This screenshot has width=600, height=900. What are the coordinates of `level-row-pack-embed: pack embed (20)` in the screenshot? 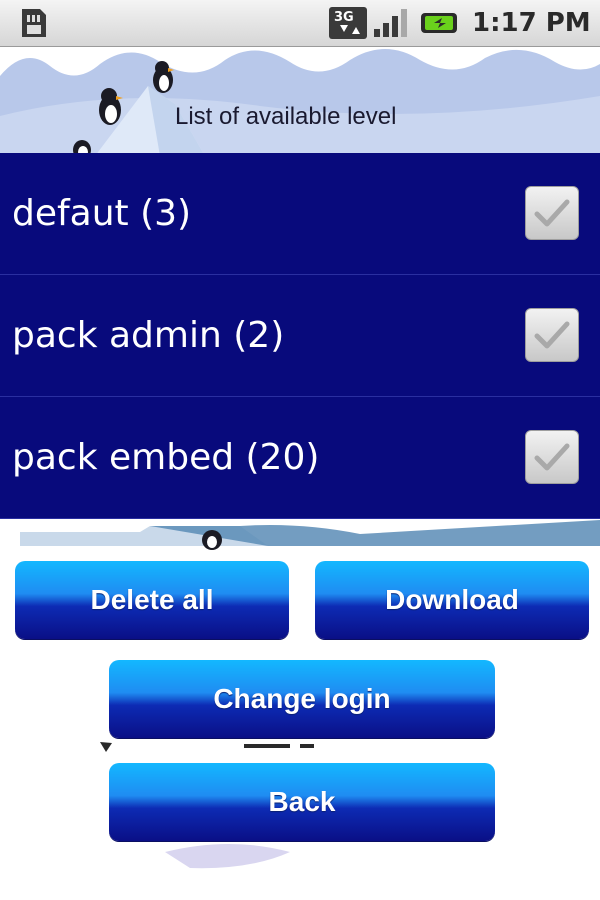 It's located at (300, 458).